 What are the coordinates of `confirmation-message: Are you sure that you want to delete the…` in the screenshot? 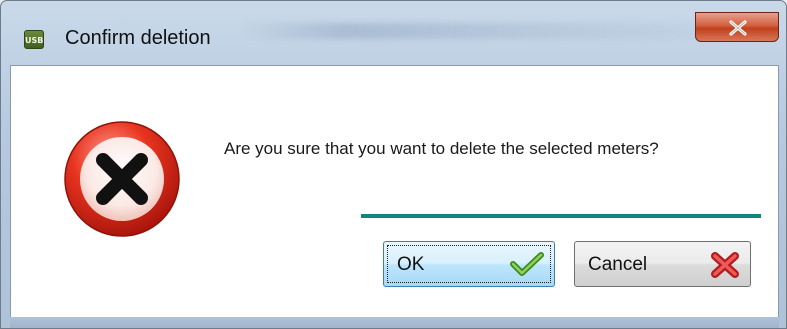 It's located at (441, 148).